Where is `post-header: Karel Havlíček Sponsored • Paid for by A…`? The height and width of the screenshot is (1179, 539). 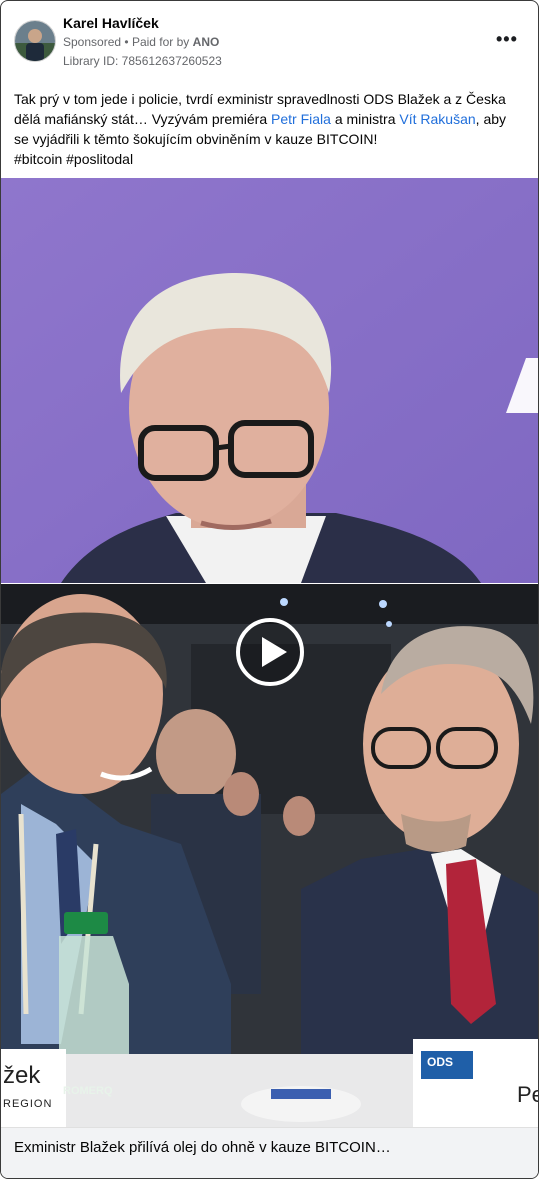 post-header: Karel Havlíček Sponsored • Paid for by A… is located at coordinates (269, 40).